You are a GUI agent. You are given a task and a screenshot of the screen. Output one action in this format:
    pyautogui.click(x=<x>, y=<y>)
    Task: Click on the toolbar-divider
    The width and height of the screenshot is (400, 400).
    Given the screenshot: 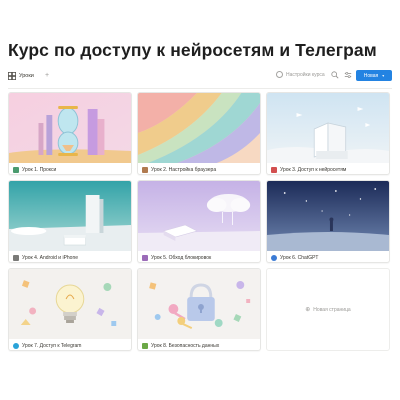 What is the action you would take?
    pyautogui.click(x=200, y=88)
    